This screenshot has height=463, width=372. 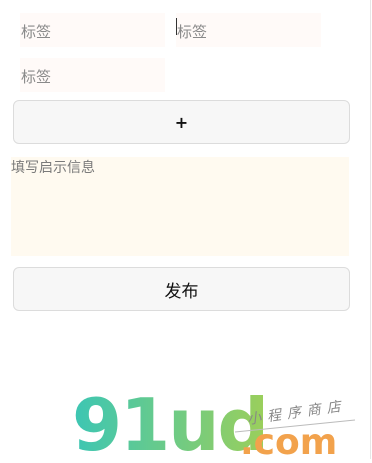 I want to click on right-edge-divider, so click(x=370, y=229).